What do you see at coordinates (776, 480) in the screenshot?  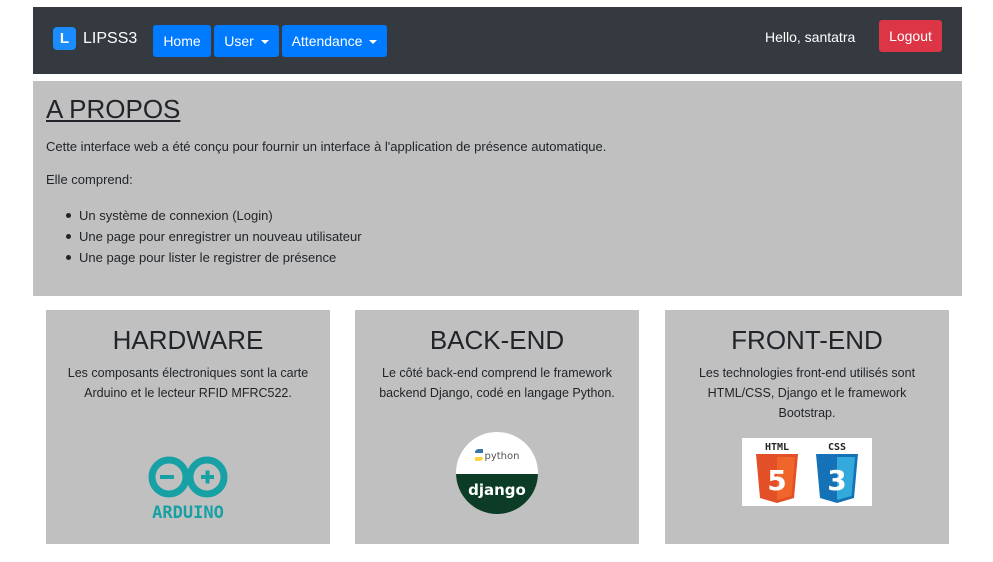 I see `html5-number: 5` at bounding box center [776, 480].